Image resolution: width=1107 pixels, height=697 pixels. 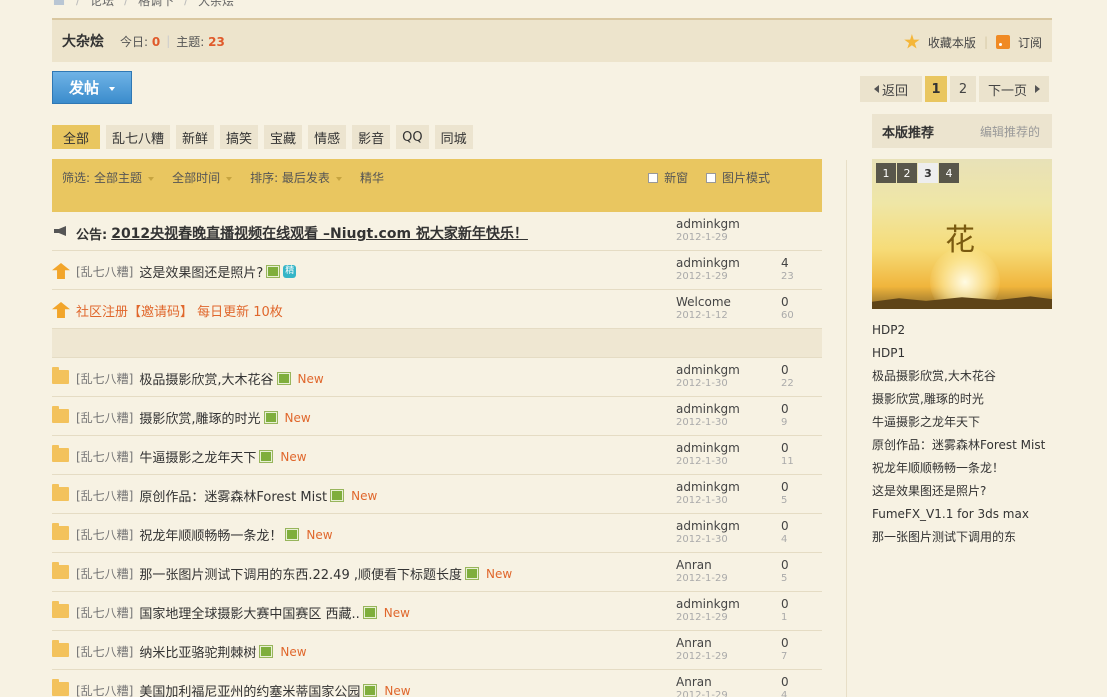 What do you see at coordinates (249, 689) in the screenshot?
I see `thread-title: 美国加利福尼亚州的约塞米蒂国家公园` at bounding box center [249, 689].